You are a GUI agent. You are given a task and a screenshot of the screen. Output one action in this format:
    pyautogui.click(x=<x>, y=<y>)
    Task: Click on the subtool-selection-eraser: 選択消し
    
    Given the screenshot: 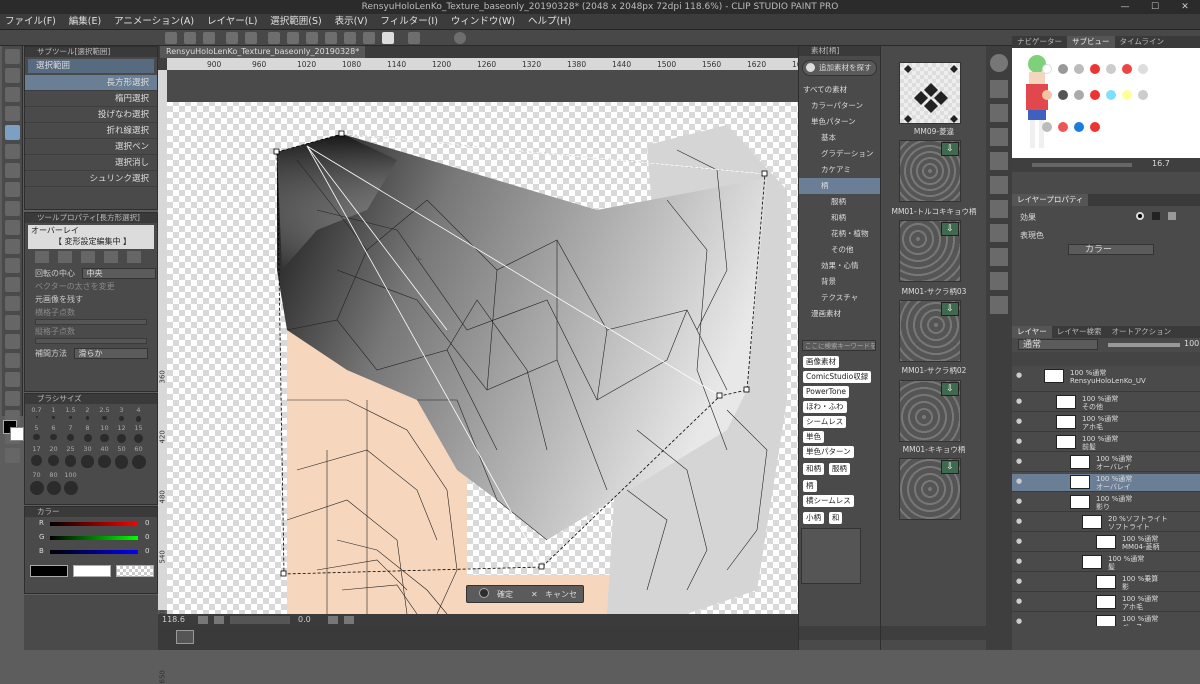 What is the action you would take?
    pyautogui.click(x=91, y=163)
    